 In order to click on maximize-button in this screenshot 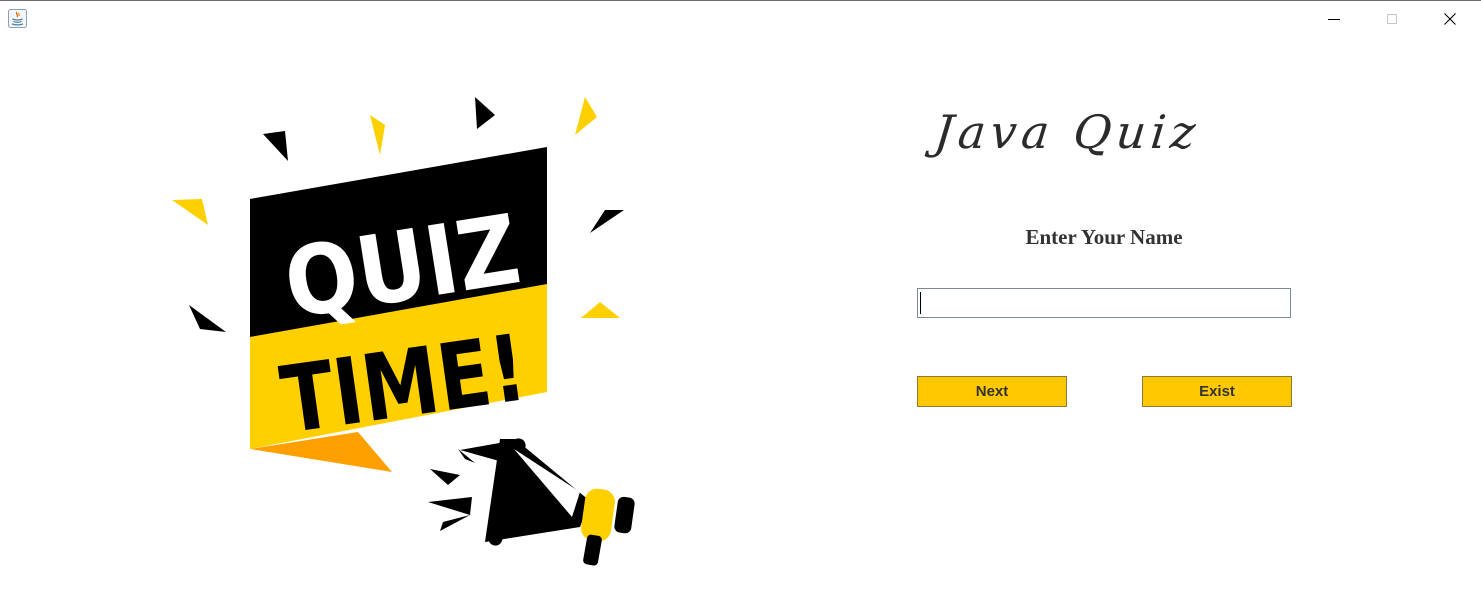, I will do `click(1392, 19)`.